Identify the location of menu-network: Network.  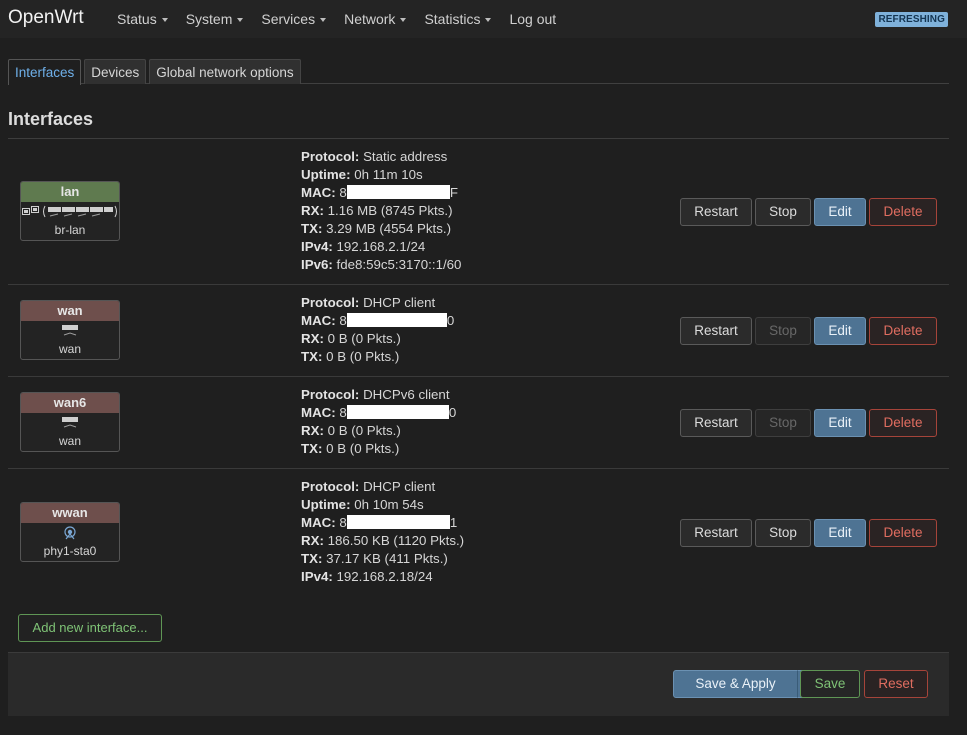
(375, 19).